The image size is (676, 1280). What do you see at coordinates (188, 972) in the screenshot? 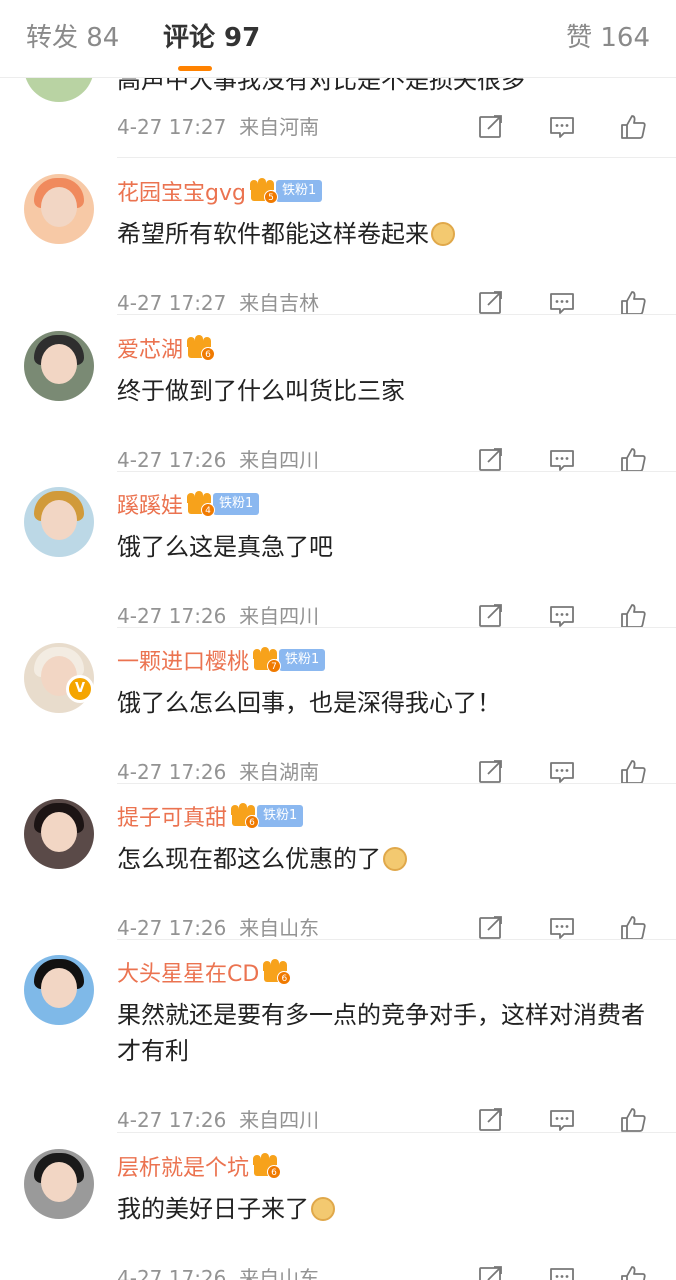
I see `username: 大头星星在CD` at bounding box center [188, 972].